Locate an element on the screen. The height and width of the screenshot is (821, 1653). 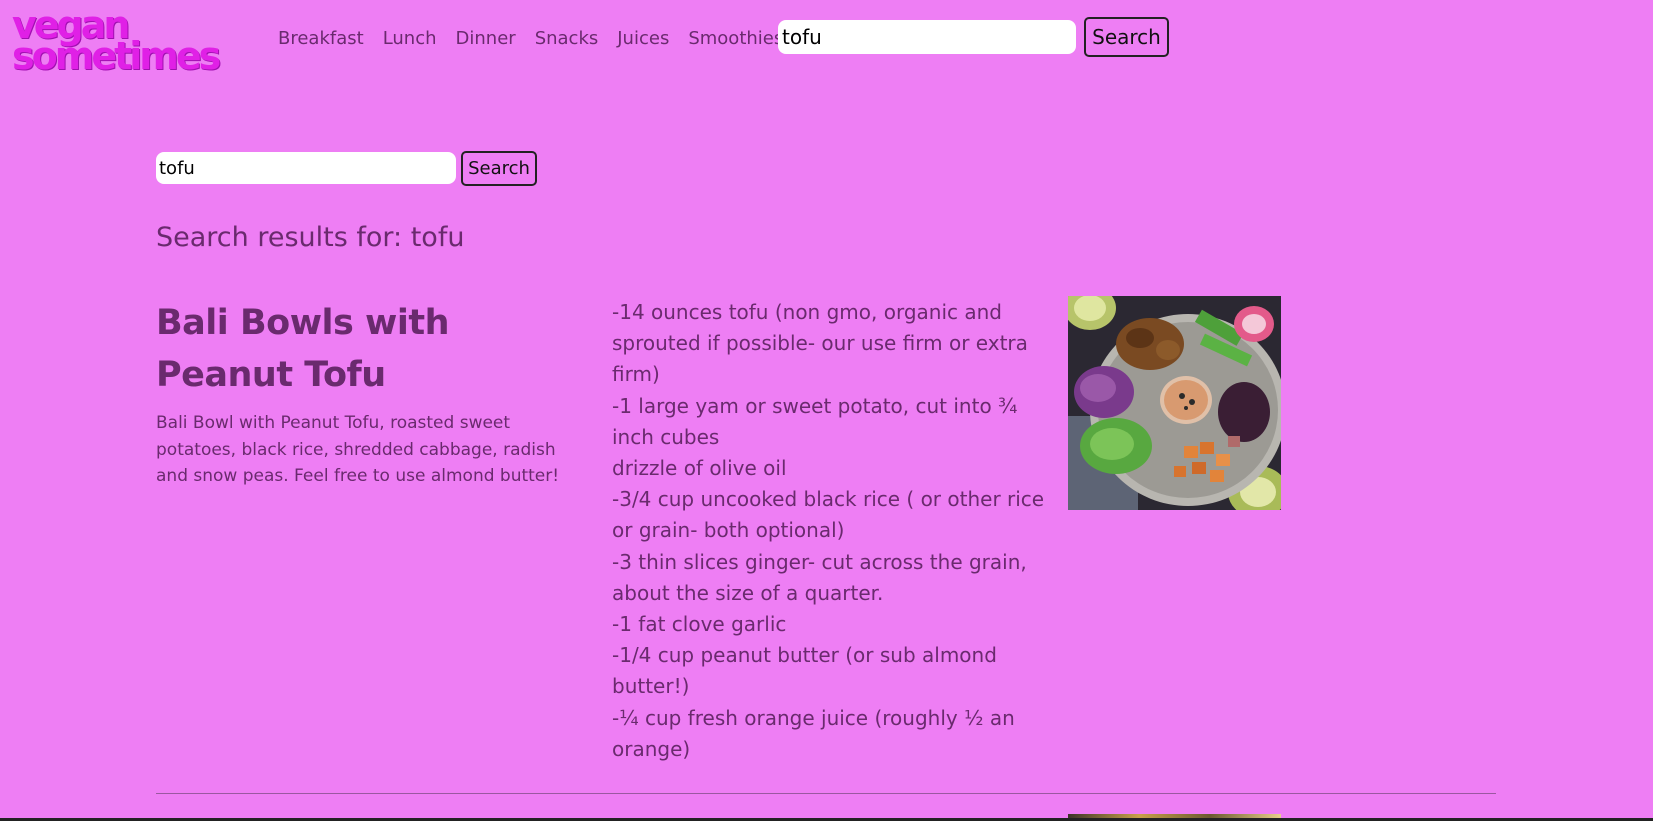
nav-dinner: Dinner is located at coordinates (486, 38).